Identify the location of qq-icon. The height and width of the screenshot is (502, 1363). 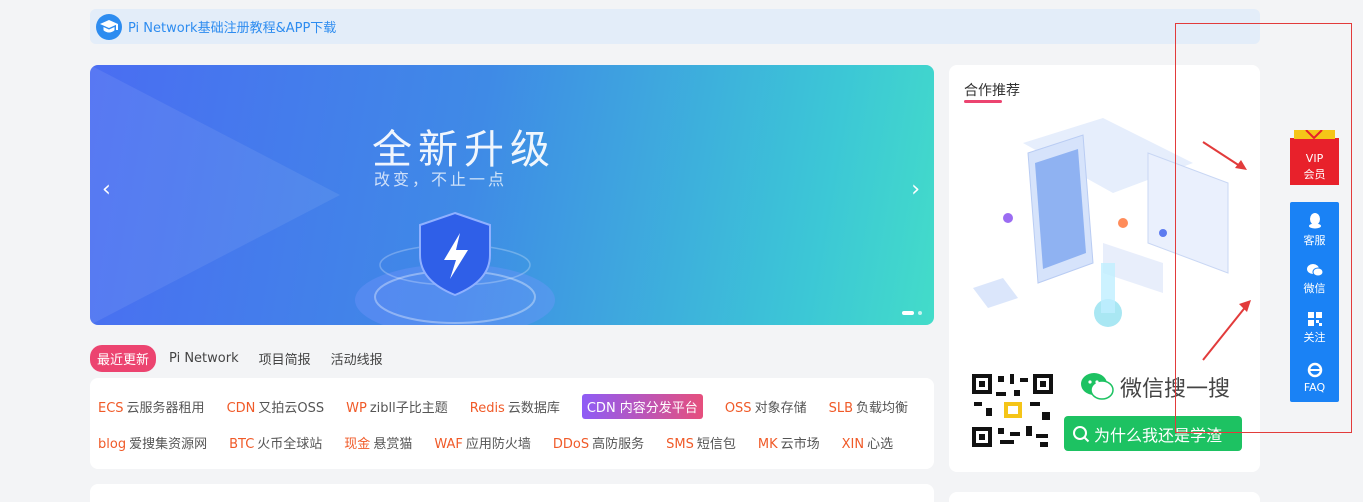
(1314, 221).